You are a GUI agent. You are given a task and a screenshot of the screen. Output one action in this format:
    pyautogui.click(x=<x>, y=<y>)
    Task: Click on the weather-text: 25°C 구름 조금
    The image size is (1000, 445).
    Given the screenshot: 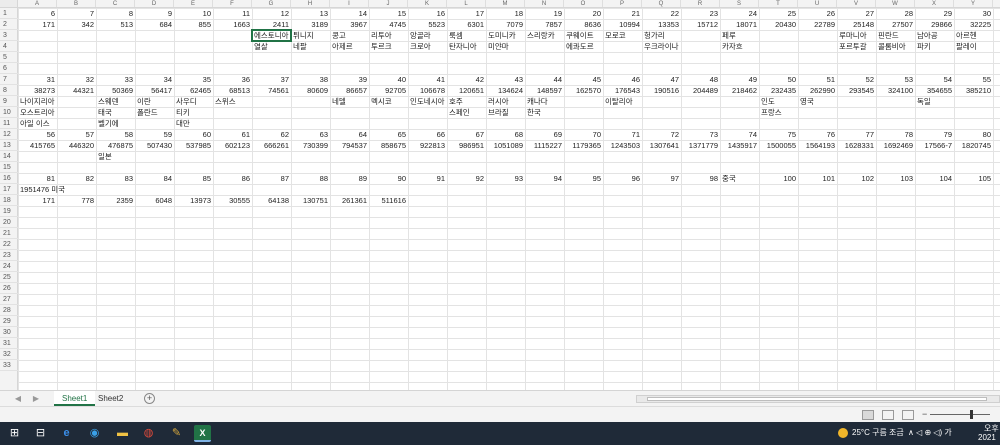 What is the action you would take?
    pyautogui.click(x=878, y=432)
    